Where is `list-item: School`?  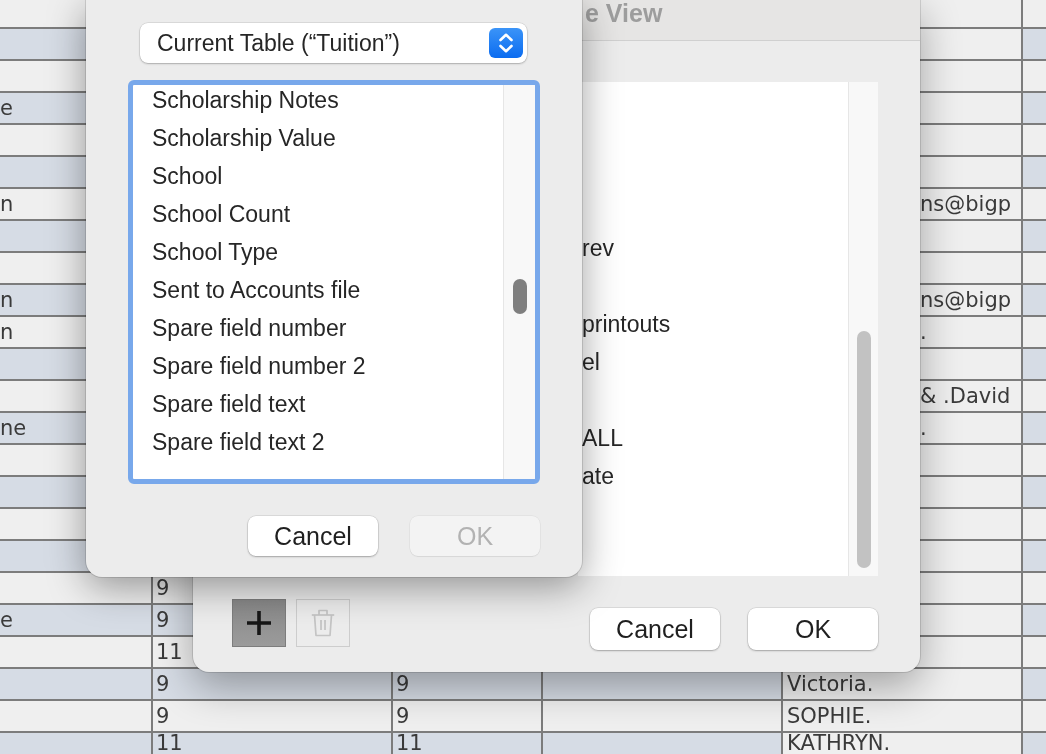
list-item: School is located at coordinates (318, 176).